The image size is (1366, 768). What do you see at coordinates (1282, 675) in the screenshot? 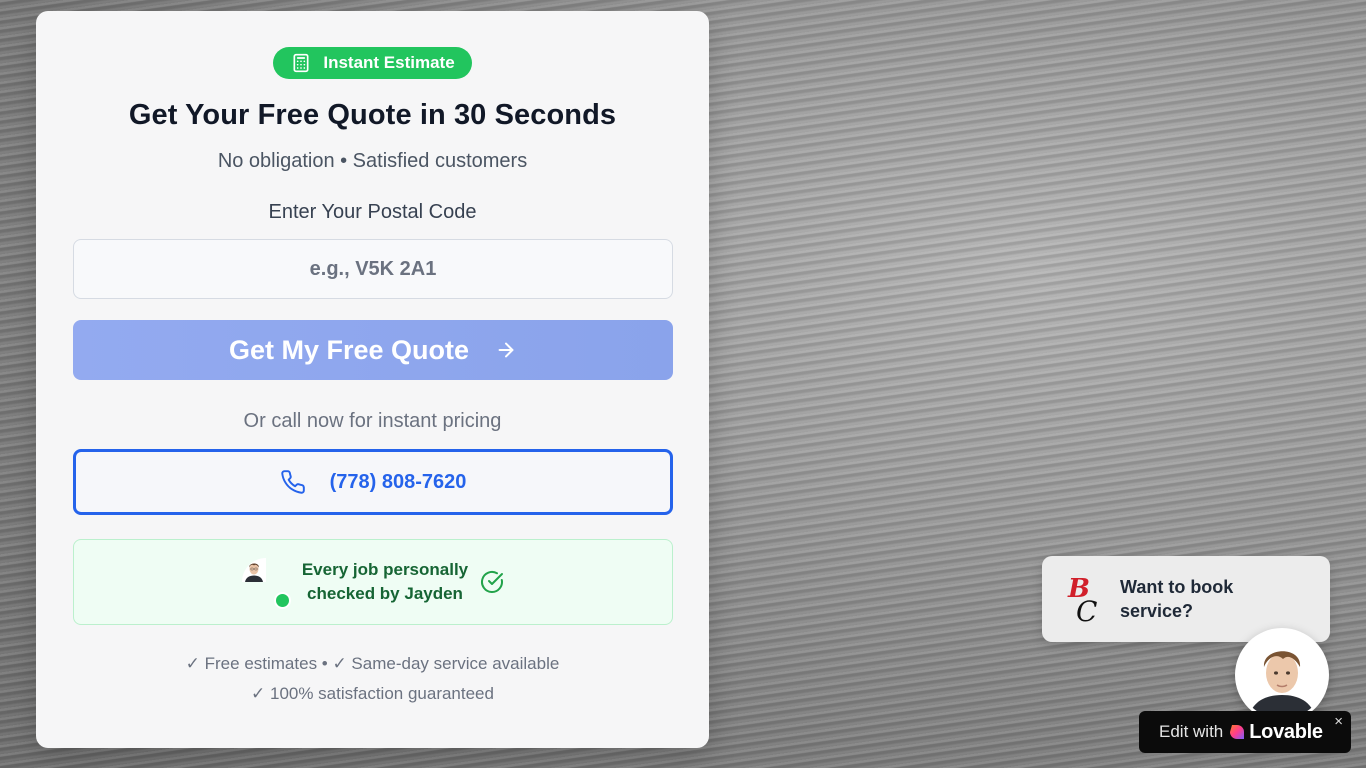
I see `chat-avatar-button` at bounding box center [1282, 675].